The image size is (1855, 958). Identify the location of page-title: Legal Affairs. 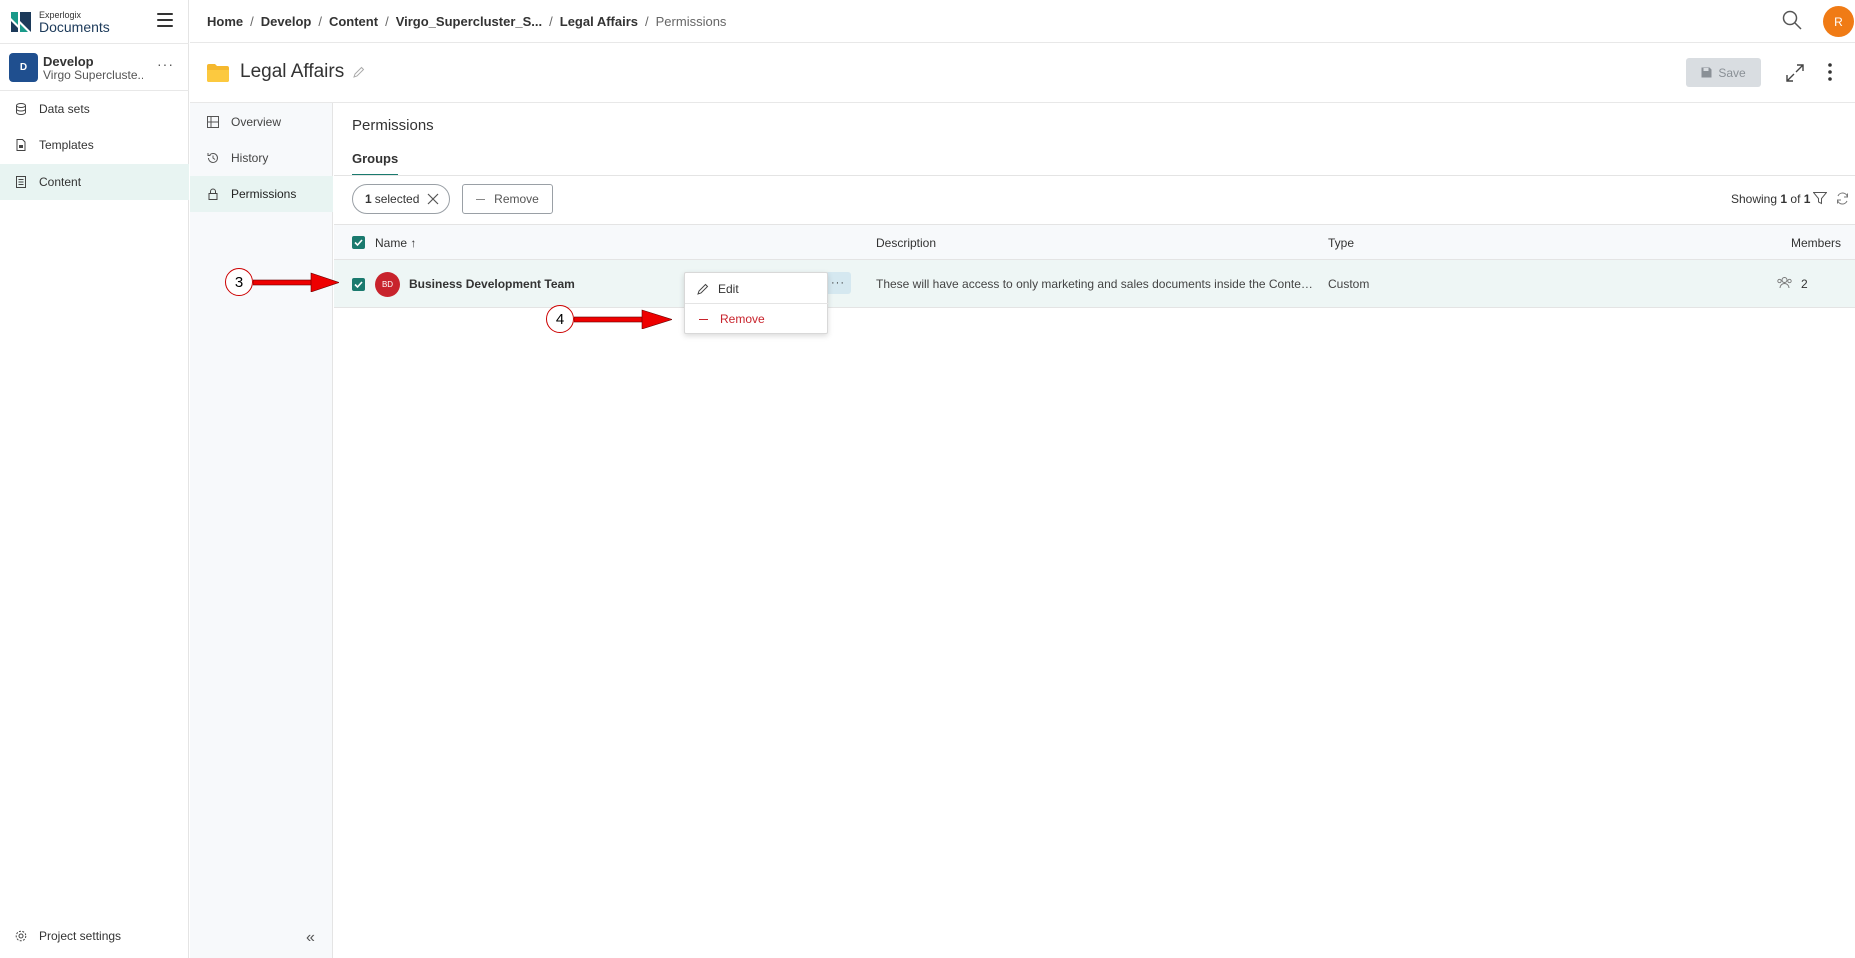
(292, 71).